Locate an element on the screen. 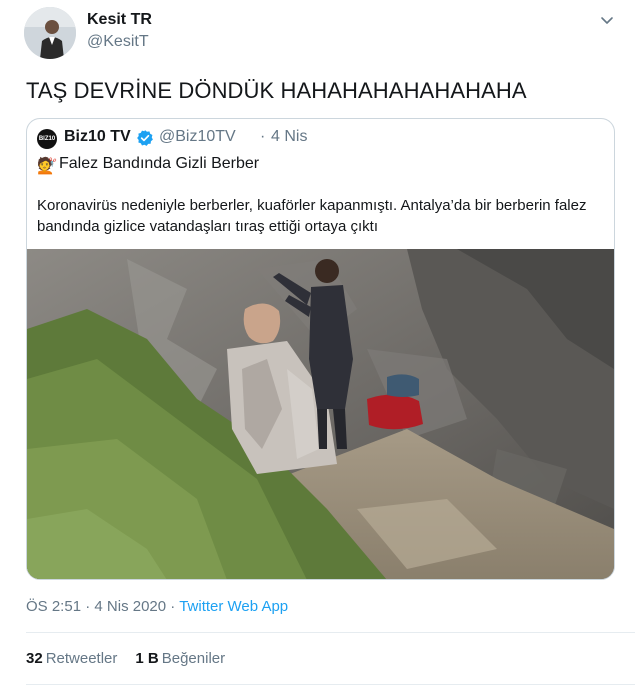 The image size is (635, 685). avatar-photo is located at coordinates (50, 33).